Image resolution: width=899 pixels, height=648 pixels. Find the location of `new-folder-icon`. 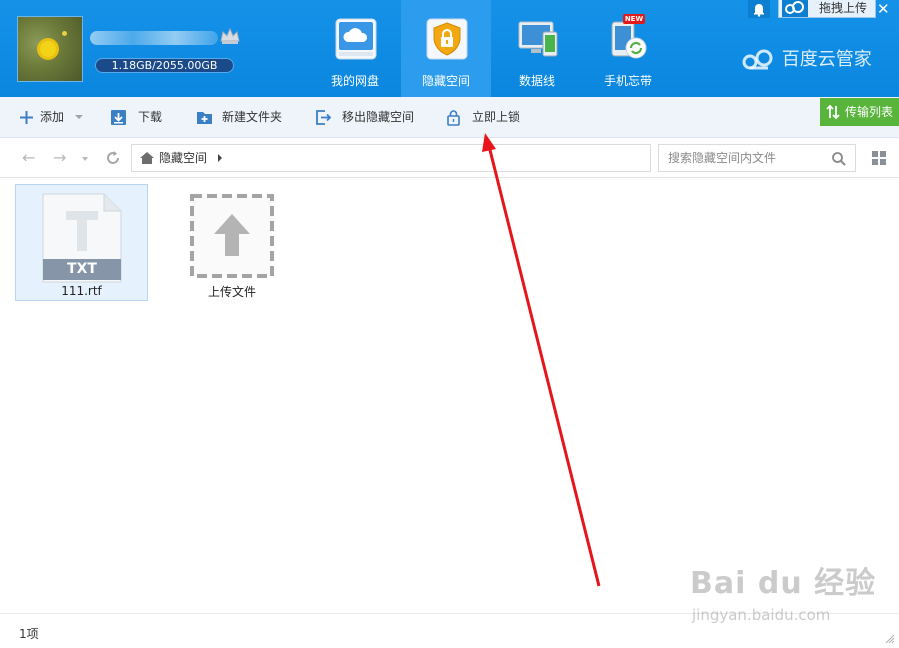

new-folder-icon is located at coordinates (204, 118).